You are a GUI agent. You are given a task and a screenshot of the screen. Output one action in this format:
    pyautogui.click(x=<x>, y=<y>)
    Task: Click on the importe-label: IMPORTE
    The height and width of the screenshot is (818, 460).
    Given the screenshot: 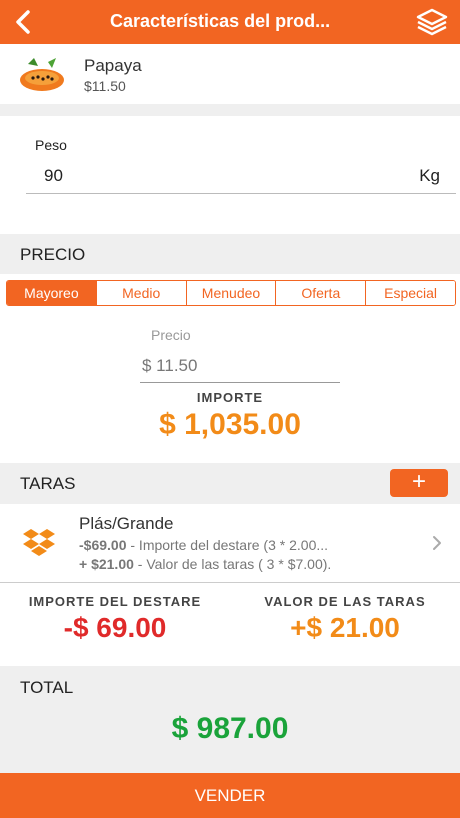 What is the action you would take?
    pyautogui.click(x=230, y=397)
    